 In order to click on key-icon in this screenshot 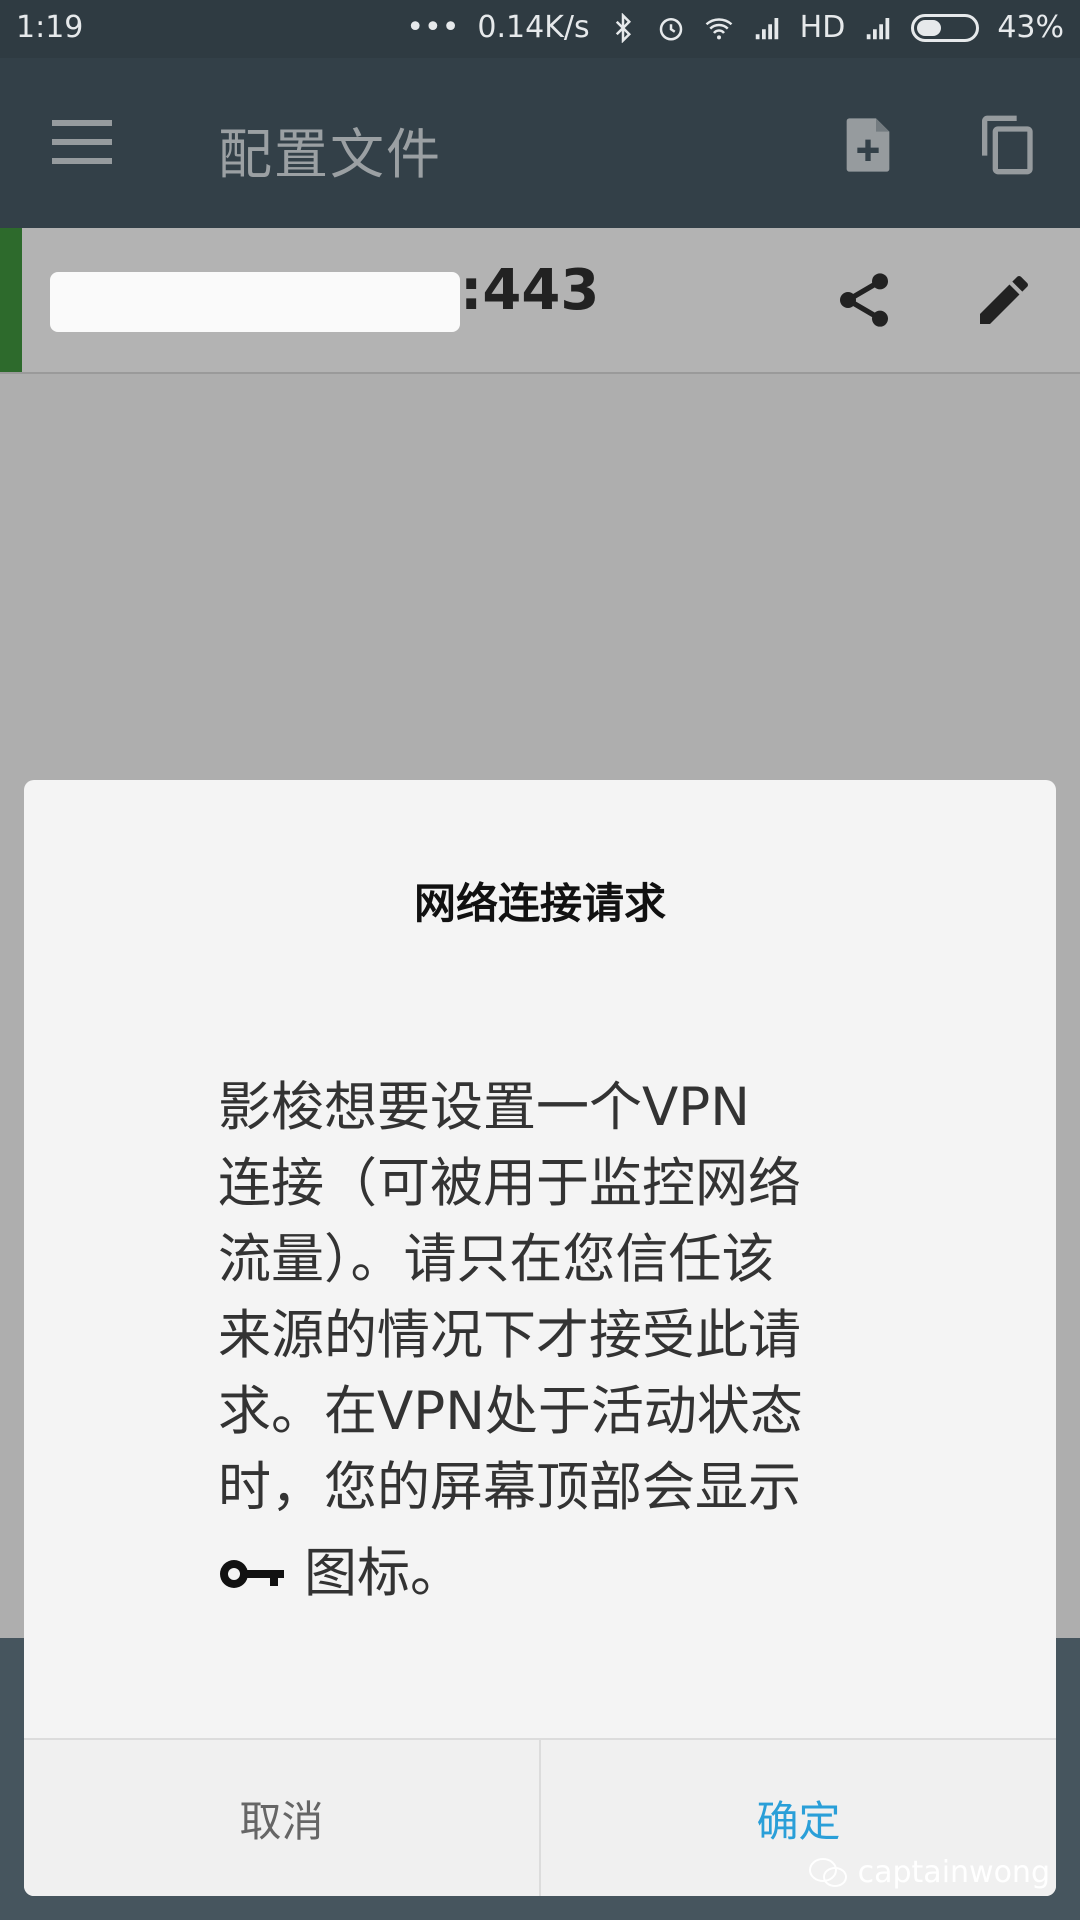, I will do `click(252, 1574)`.